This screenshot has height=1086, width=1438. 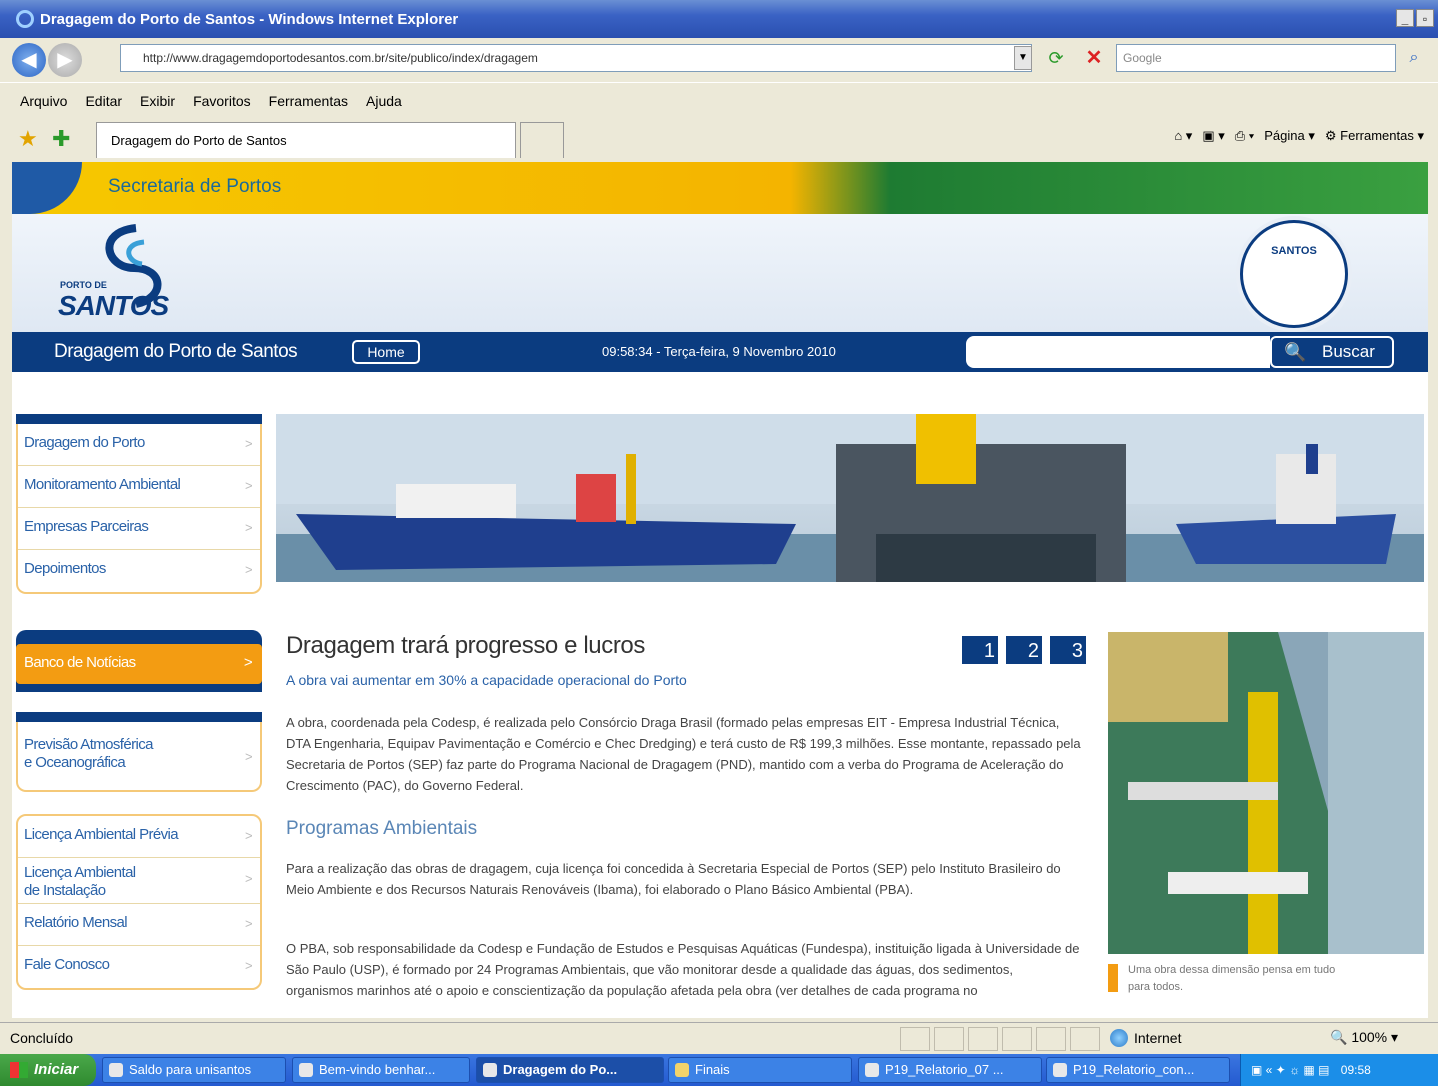 What do you see at coordinates (116, 1070) in the screenshot?
I see `app-icon` at bounding box center [116, 1070].